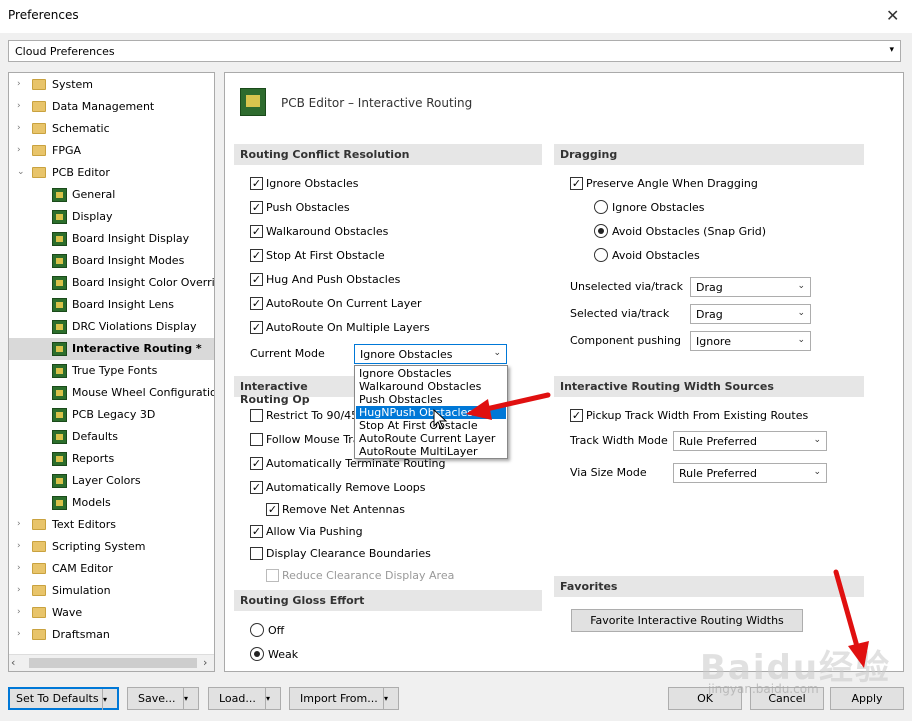  I want to click on mouse-cursor-icon, so click(440, 419).